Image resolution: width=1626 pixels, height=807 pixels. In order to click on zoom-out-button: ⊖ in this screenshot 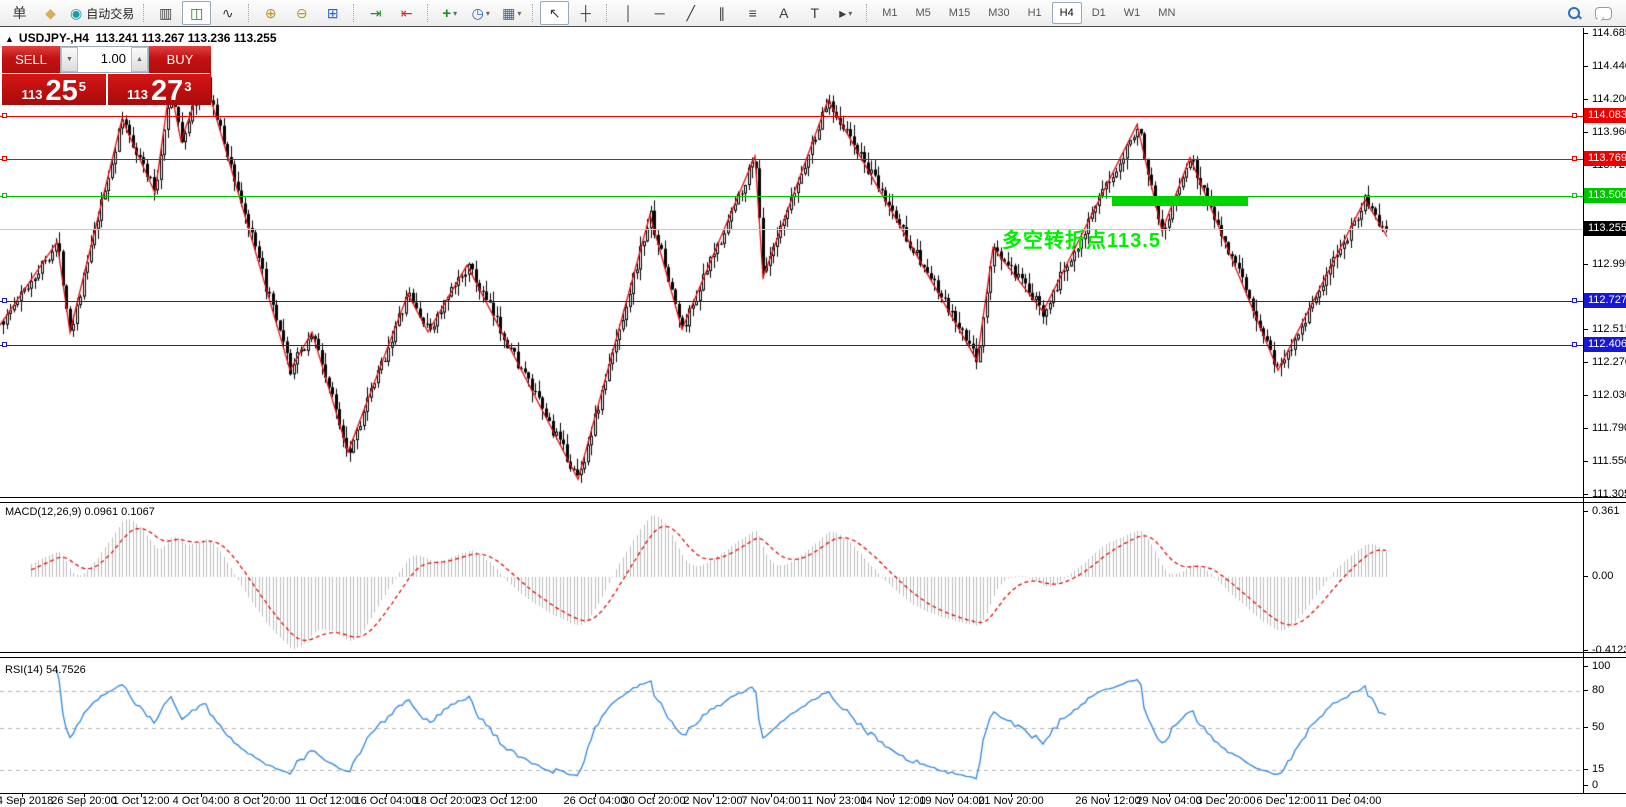, I will do `click(301, 13)`.